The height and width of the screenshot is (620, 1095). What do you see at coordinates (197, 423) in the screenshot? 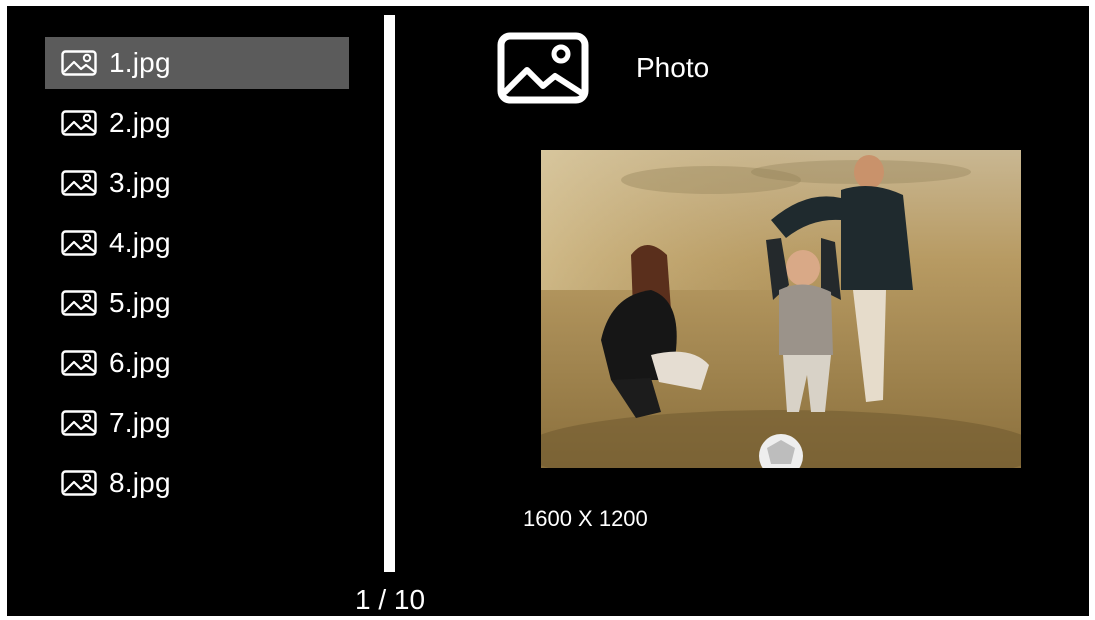
I see `file-list-item: 7.jpg` at bounding box center [197, 423].